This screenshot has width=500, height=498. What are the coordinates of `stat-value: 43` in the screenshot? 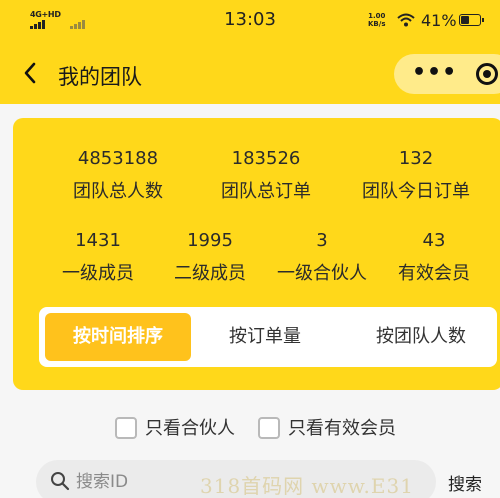 It's located at (434, 240).